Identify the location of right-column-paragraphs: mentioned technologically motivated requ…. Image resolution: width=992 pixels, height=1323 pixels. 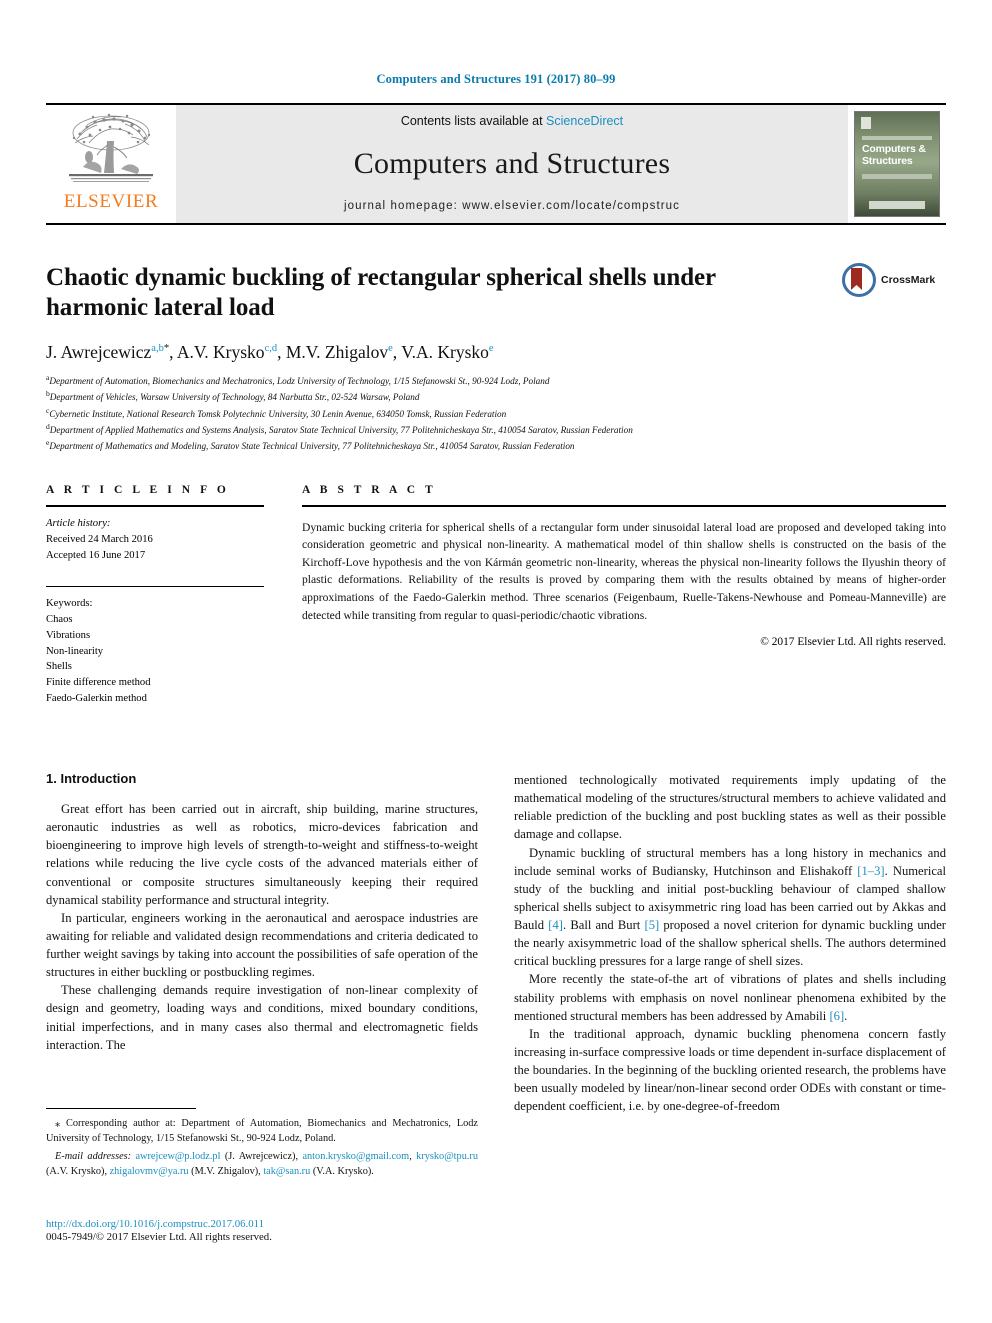
(730, 943).